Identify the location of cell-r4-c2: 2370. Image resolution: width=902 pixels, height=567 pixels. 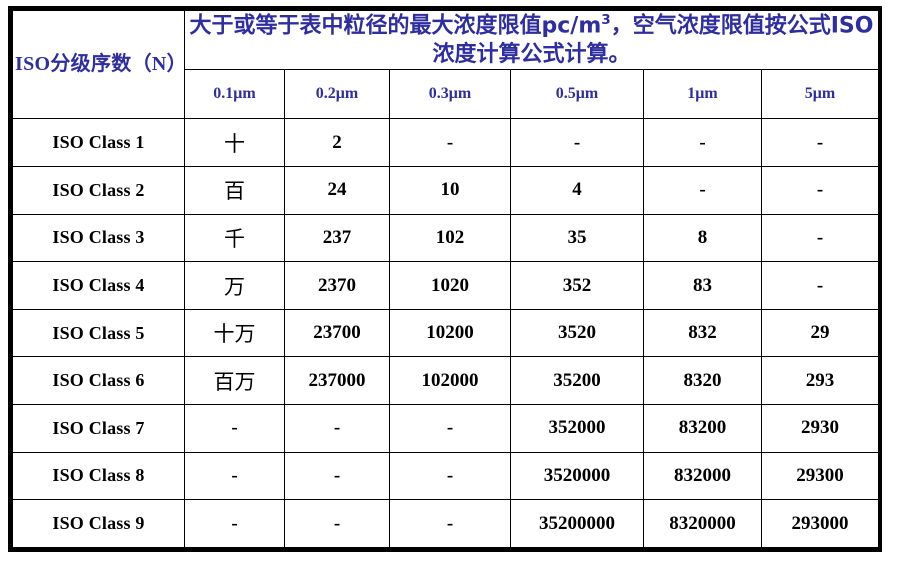
(337, 285).